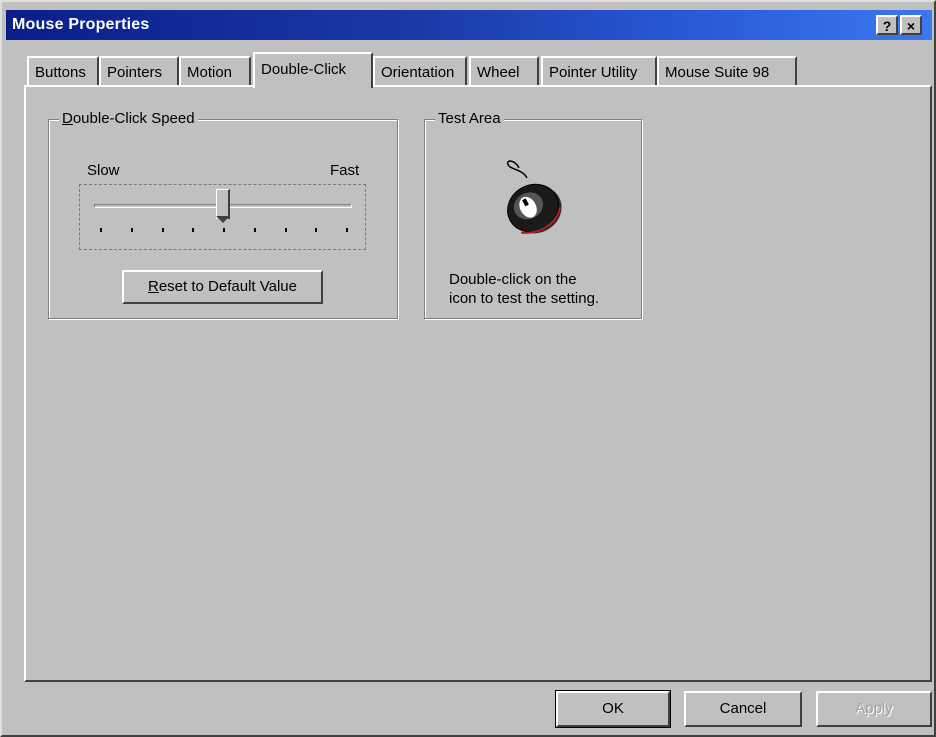 This screenshot has width=936, height=737. Describe the element at coordinates (529, 201) in the screenshot. I see `mouse-icon` at that location.